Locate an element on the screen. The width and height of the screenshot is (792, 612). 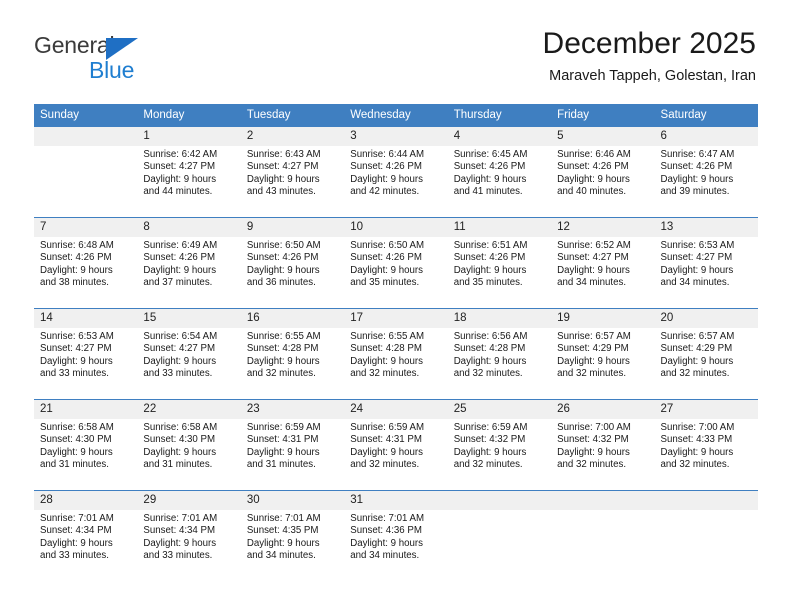
weekday-header-wednesday: Wednesday is located at coordinates (396, 115).